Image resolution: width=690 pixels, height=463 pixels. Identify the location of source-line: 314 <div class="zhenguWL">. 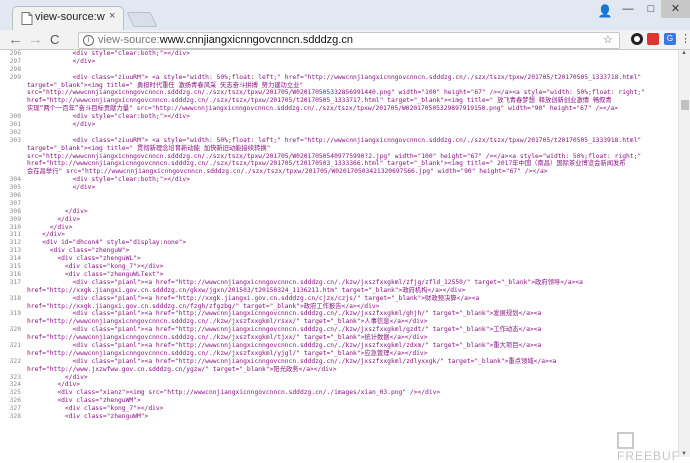
(339, 259).